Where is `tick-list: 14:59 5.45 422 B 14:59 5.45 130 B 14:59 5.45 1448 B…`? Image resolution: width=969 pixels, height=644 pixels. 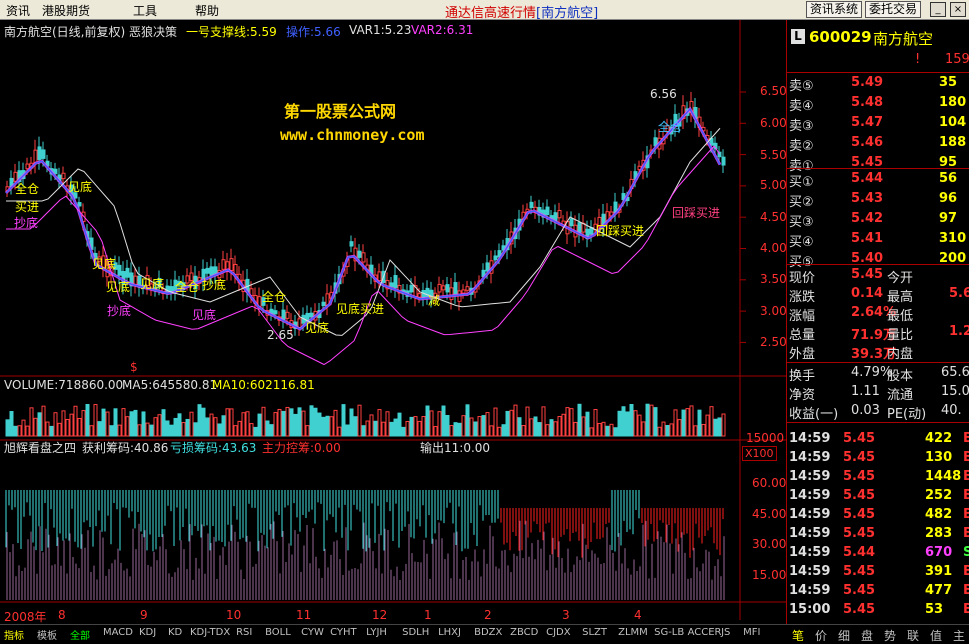
tick-list: 14:59 5.45 422 B 14:59 5.45 130 B 14:59 5.45 1448 B… is located at coordinates (878, 522).